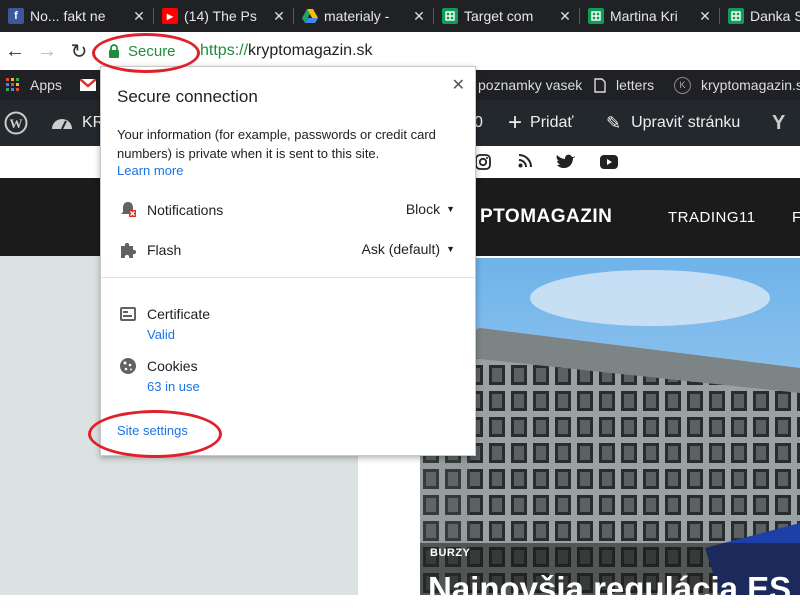  I want to click on annotation-ring-site-settings, so click(155, 434).